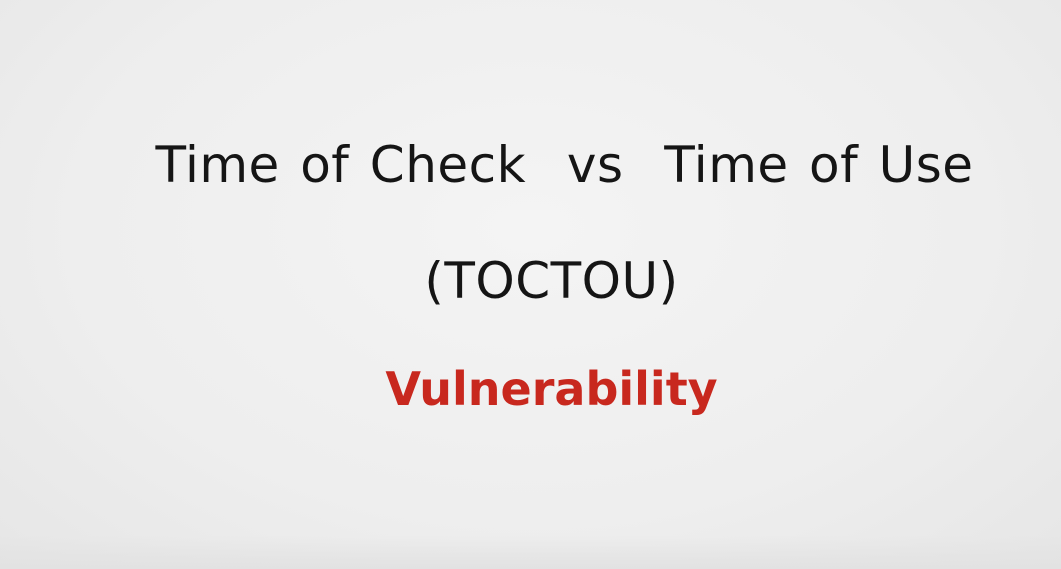  Describe the element at coordinates (564, 165) in the screenshot. I see `slide-title: Time of Check vs Time of Use` at that location.